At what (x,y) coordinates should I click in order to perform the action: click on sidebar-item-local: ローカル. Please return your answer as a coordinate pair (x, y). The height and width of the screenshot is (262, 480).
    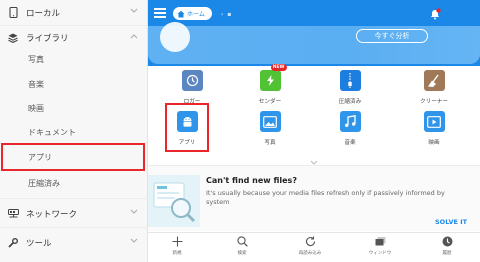
    Looking at the image, I should click on (74, 12).